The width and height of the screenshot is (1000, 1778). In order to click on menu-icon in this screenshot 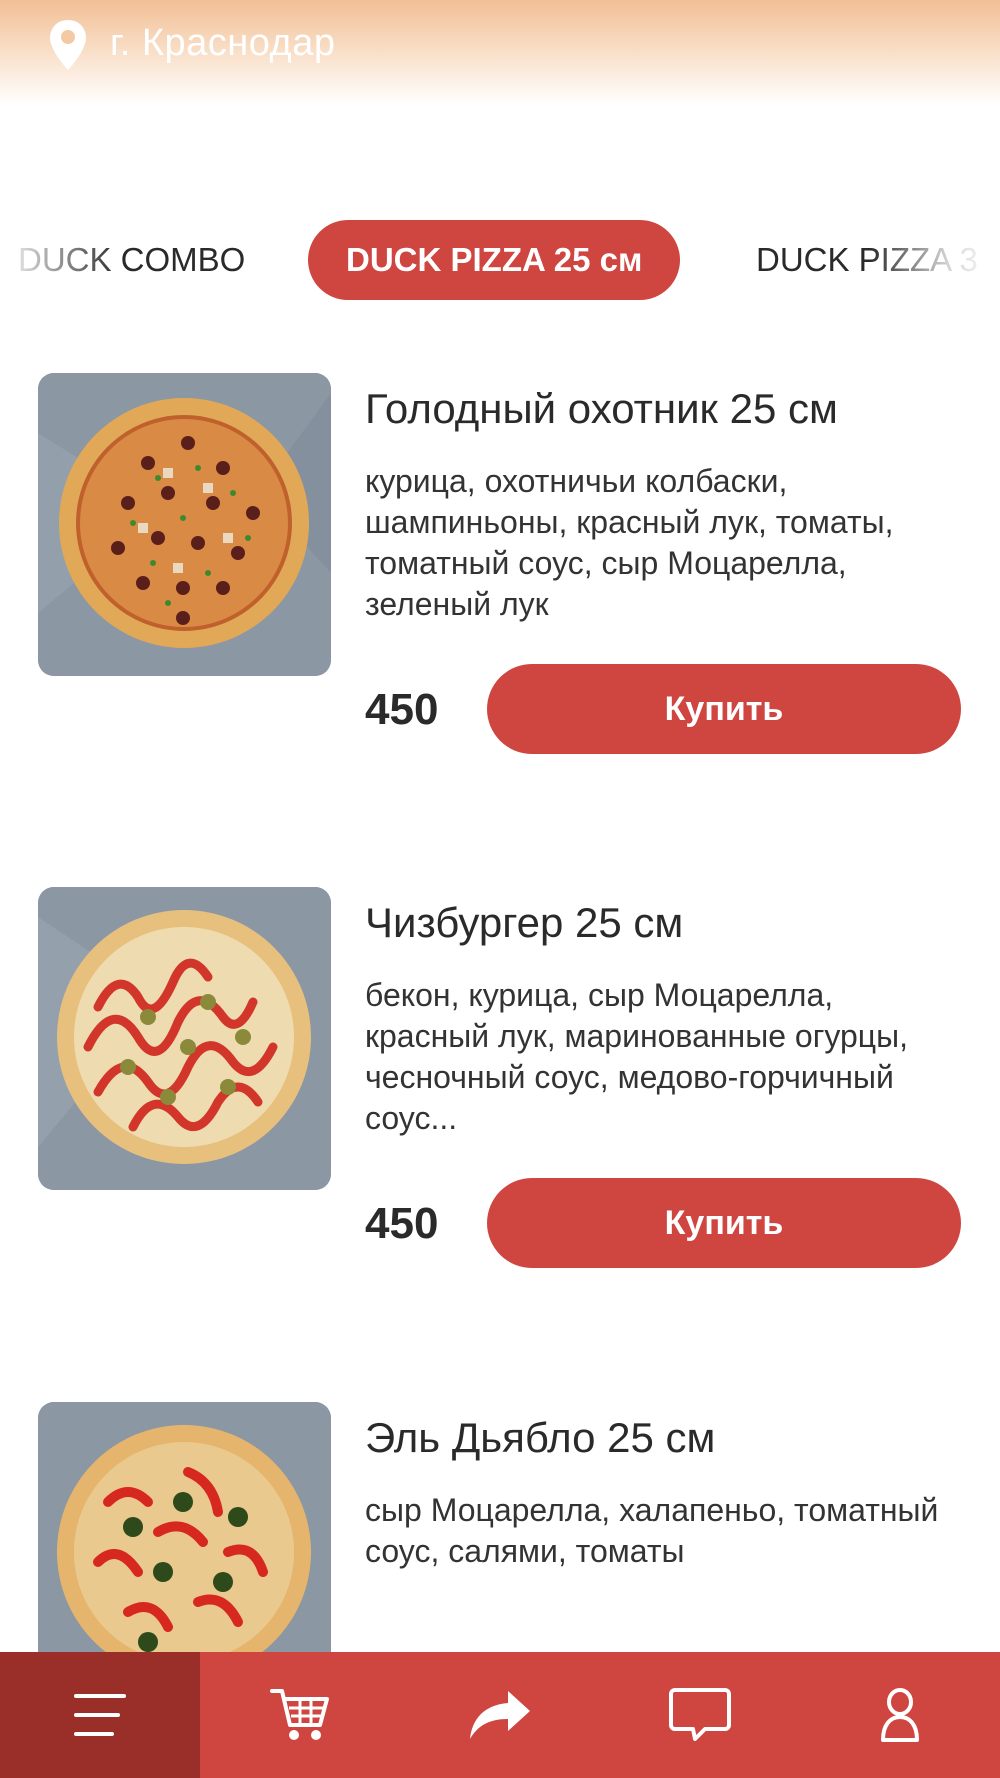, I will do `click(100, 1715)`.